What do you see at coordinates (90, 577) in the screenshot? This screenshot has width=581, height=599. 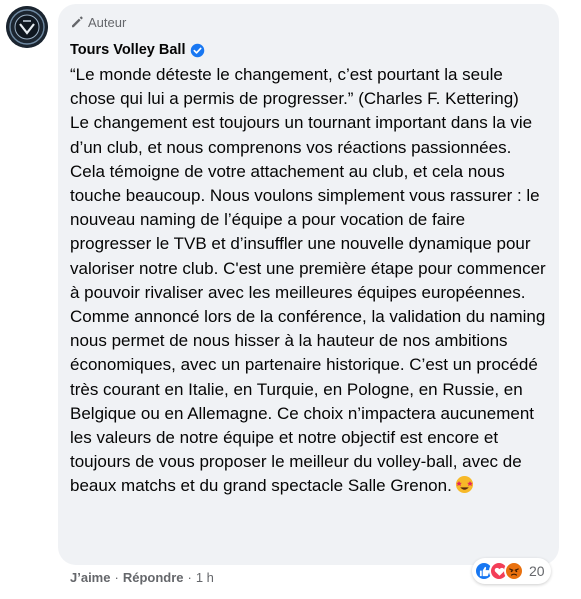 I see `like-button: J’aime` at bounding box center [90, 577].